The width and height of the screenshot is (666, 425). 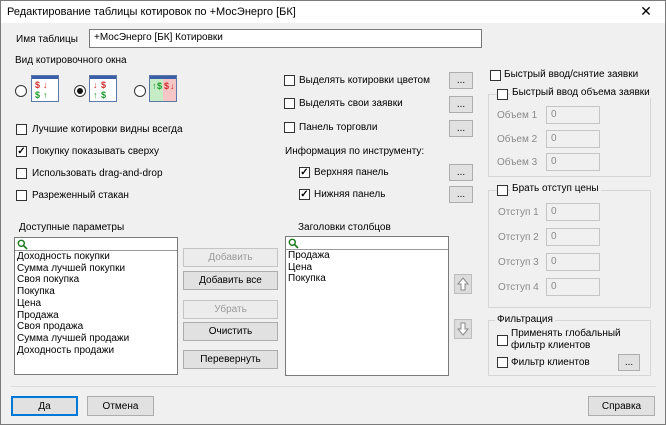 What do you see at coordinates (621, 406) in the screenshot?
I see `help-button: Справка` at bounding box center [621, 406].